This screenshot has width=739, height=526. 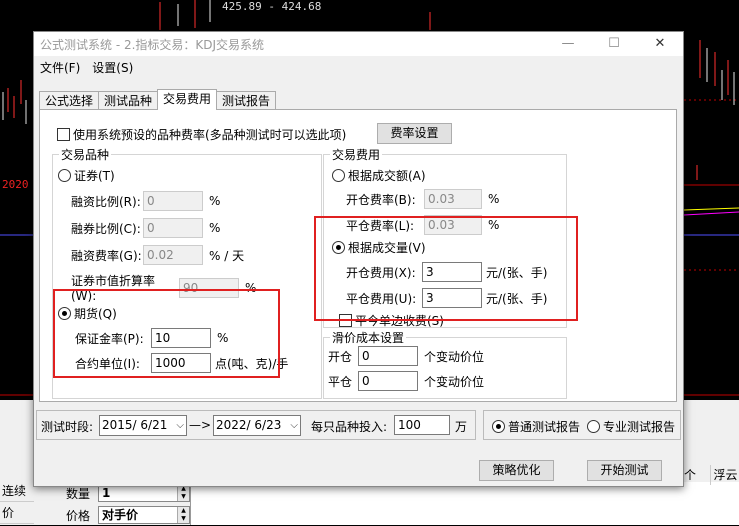 I want to click on tab-strip: 公式选择 测试品种 交易费用 测试报告, so click(x=157, y=99).